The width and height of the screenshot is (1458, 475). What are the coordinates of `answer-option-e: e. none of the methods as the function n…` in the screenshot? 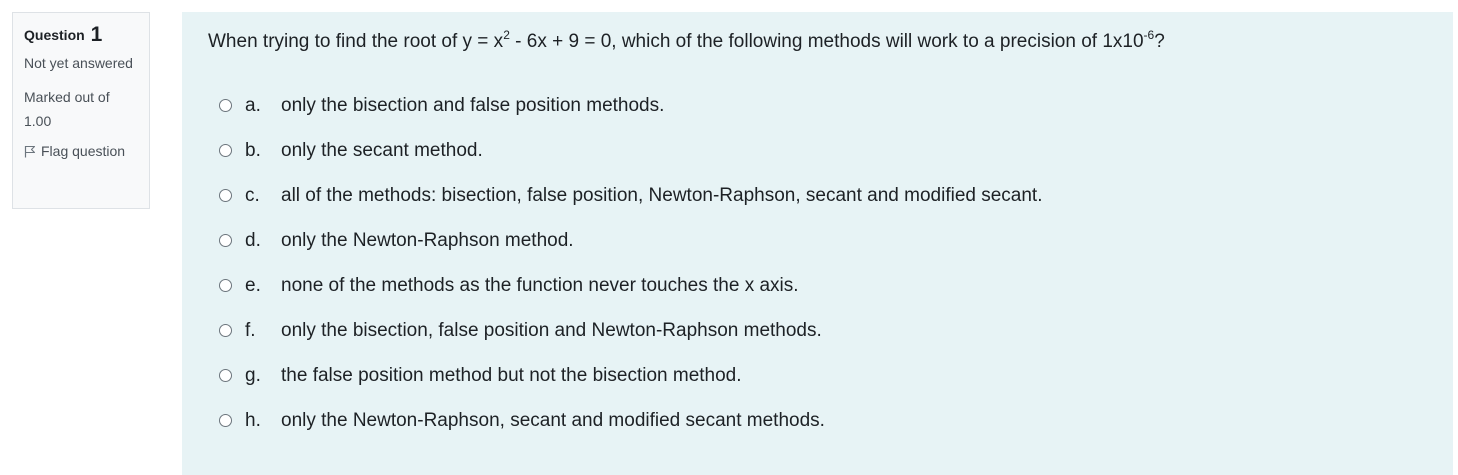 It's located at (817, 285).